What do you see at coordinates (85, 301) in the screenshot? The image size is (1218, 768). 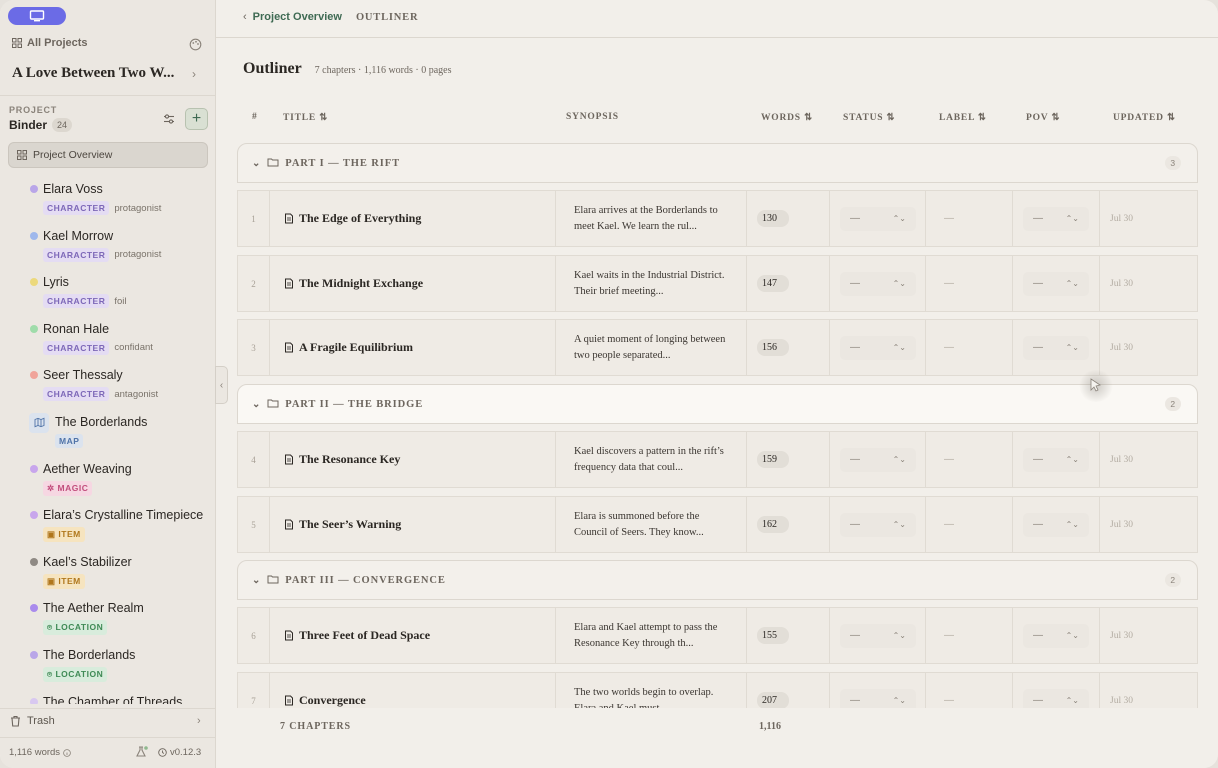 I see `binder-item-tags: CHARACTER foil` at bounding box center [85, 301].